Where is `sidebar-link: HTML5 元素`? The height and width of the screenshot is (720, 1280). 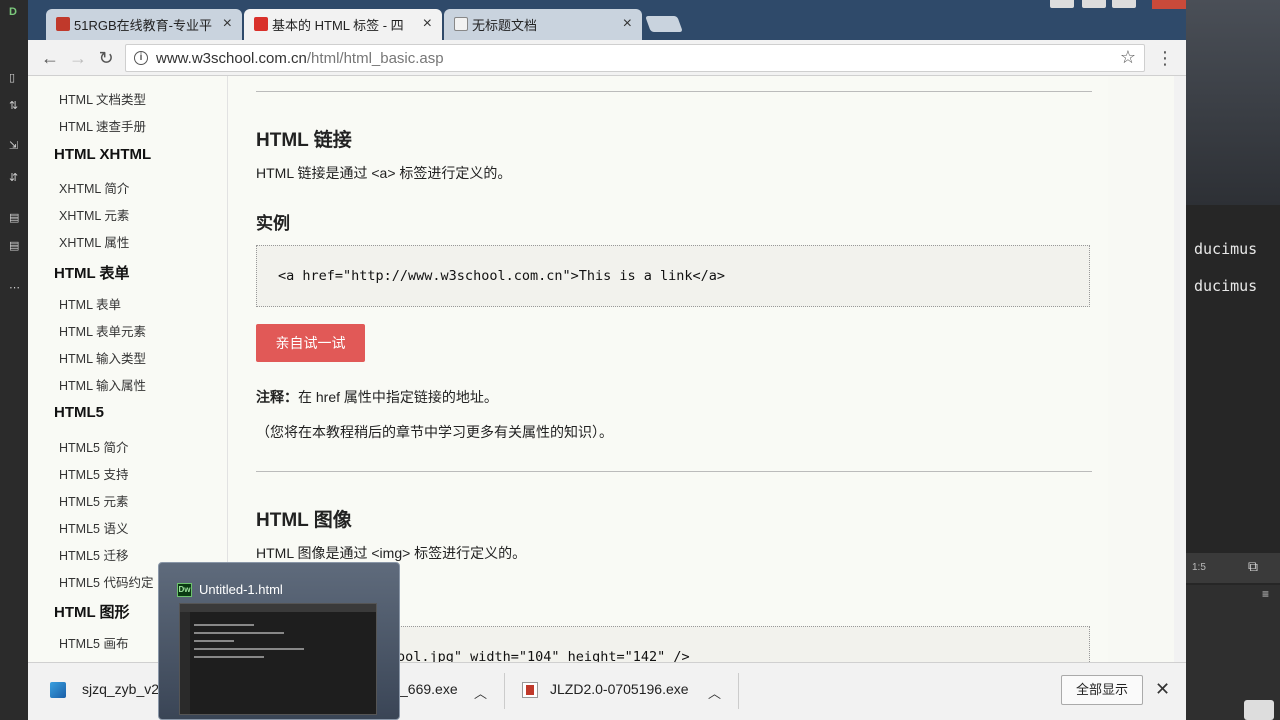 sidebar-link: HTML5 元素 is located at coordinates (93, 500).